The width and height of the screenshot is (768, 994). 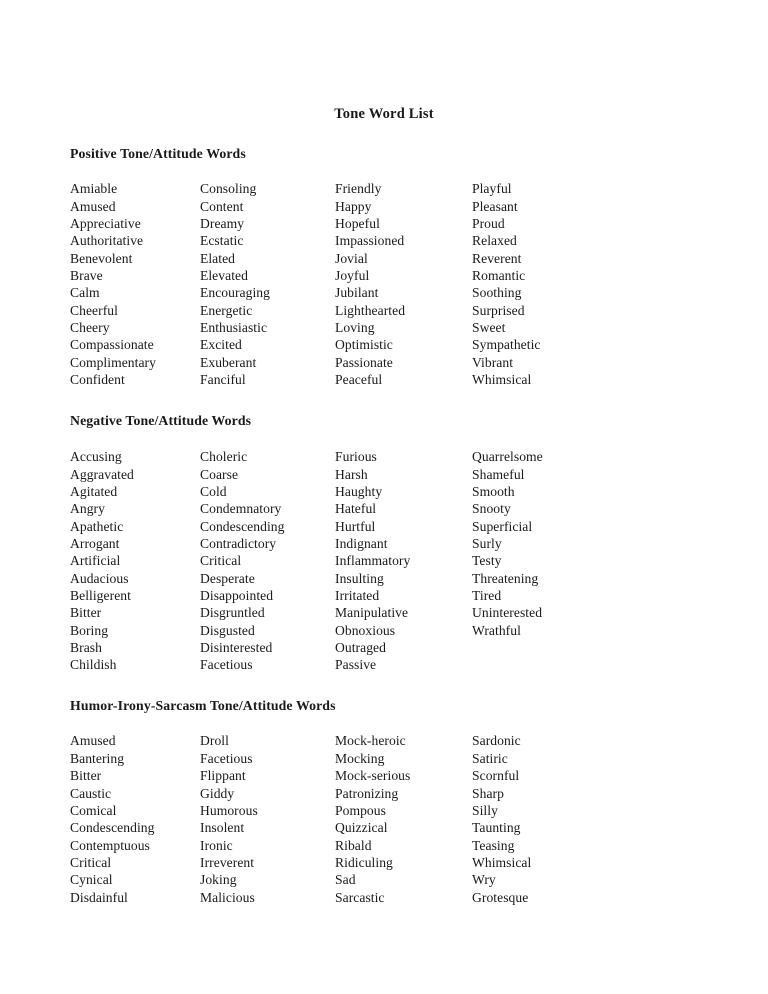 I want to click on word-item: Ironic, so click(x=216, y=845).